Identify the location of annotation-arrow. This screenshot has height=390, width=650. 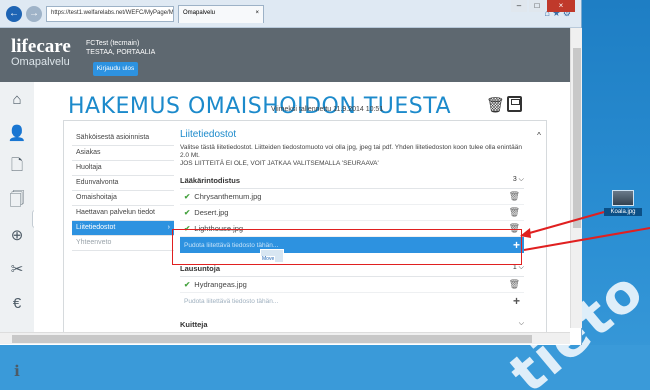
(585, 231).